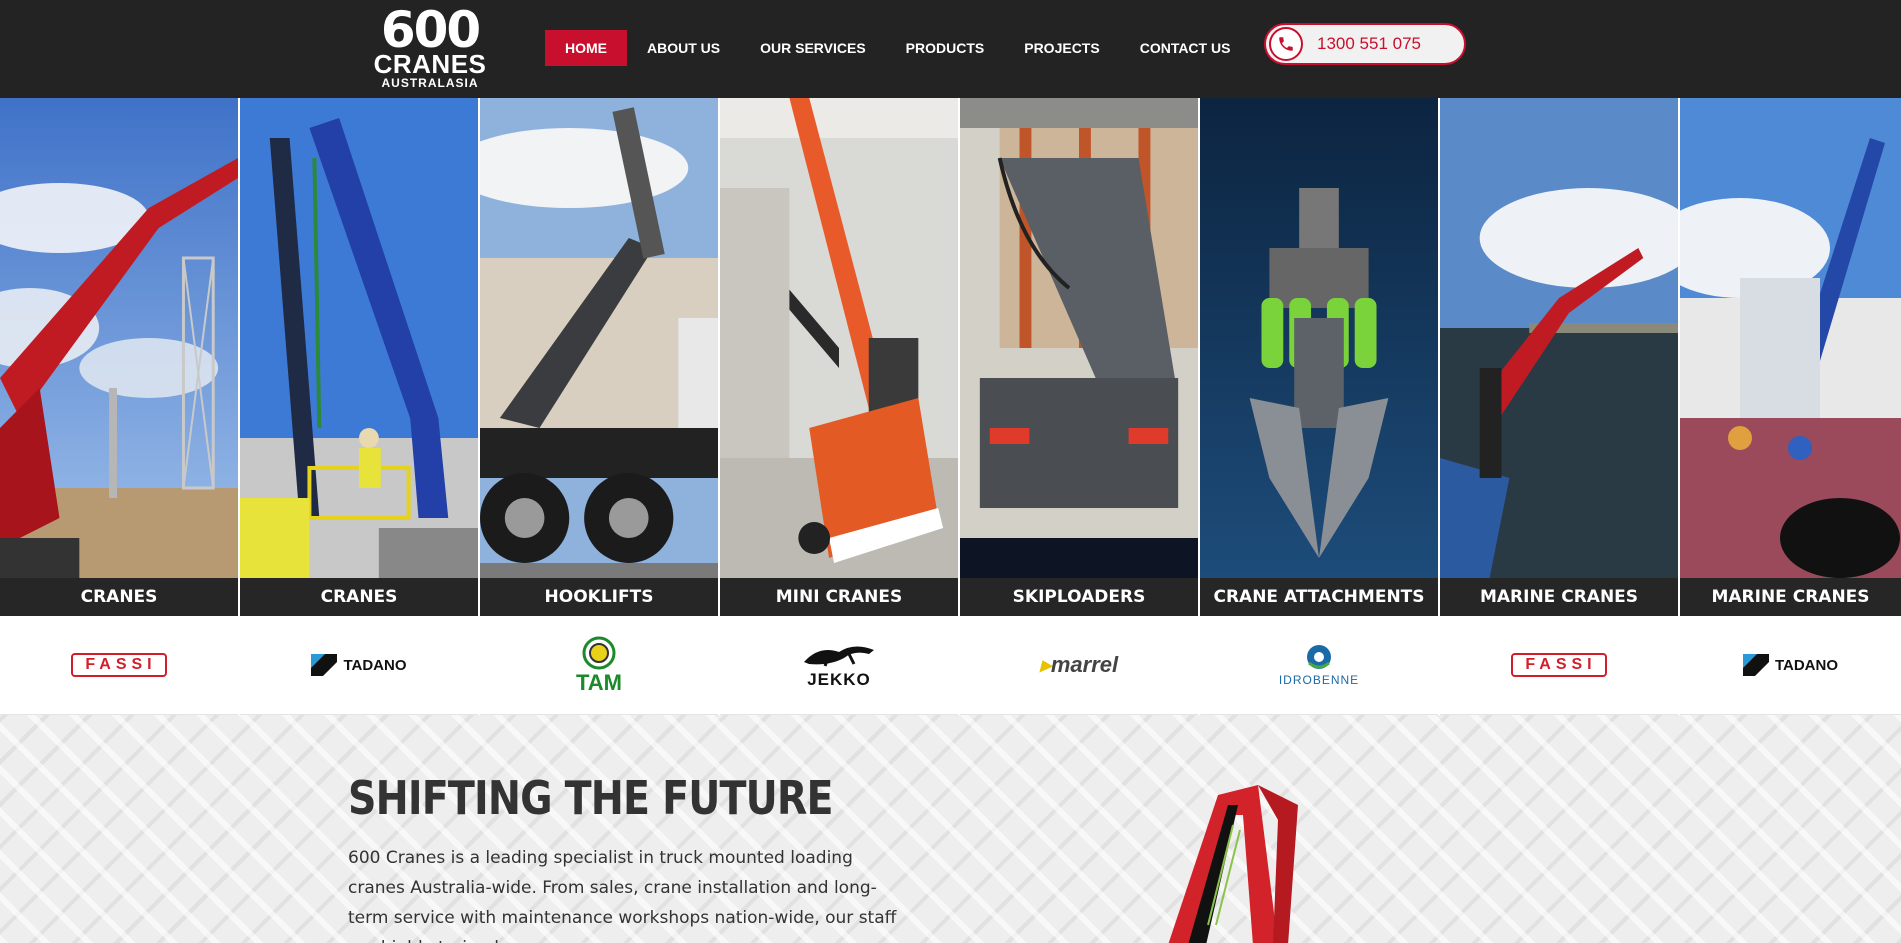 The width and height of the screenshot is (1901, 943). What do you see at coordinates (599, 597) in the screenshot?
I see `product-caption: HOOKLIFTS` at bounding box center [599, 597].